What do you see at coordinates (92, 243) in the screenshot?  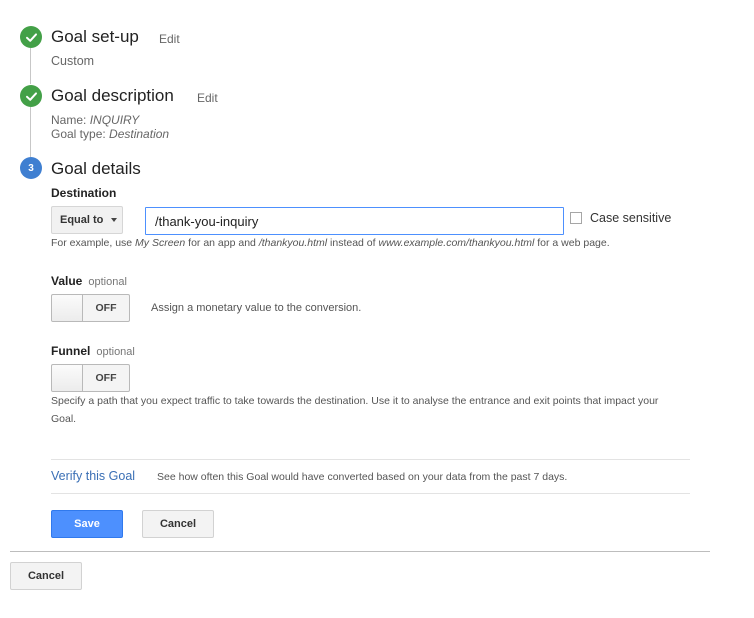 I see `help-prefix: For example, use` at bounding box center [92, 243].